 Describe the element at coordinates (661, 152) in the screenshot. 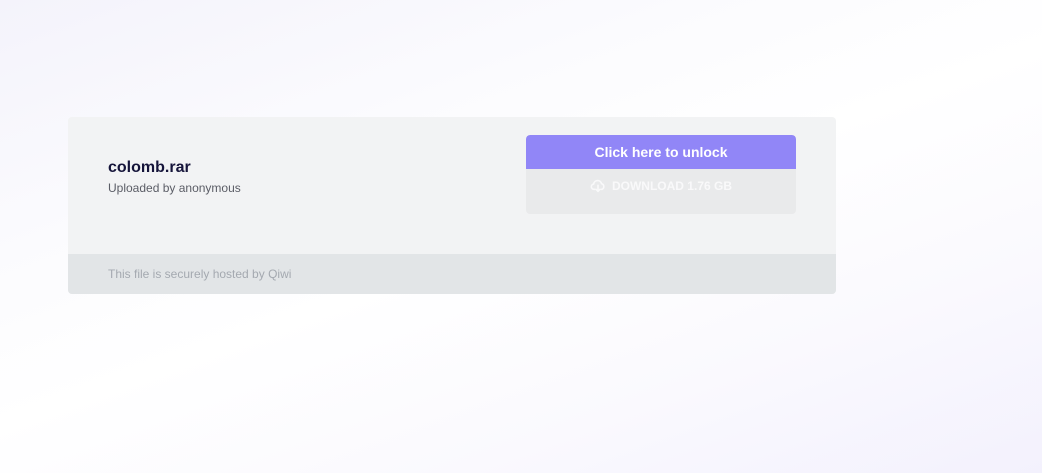

I see `unlock-button: Click here to unlock` at that location.